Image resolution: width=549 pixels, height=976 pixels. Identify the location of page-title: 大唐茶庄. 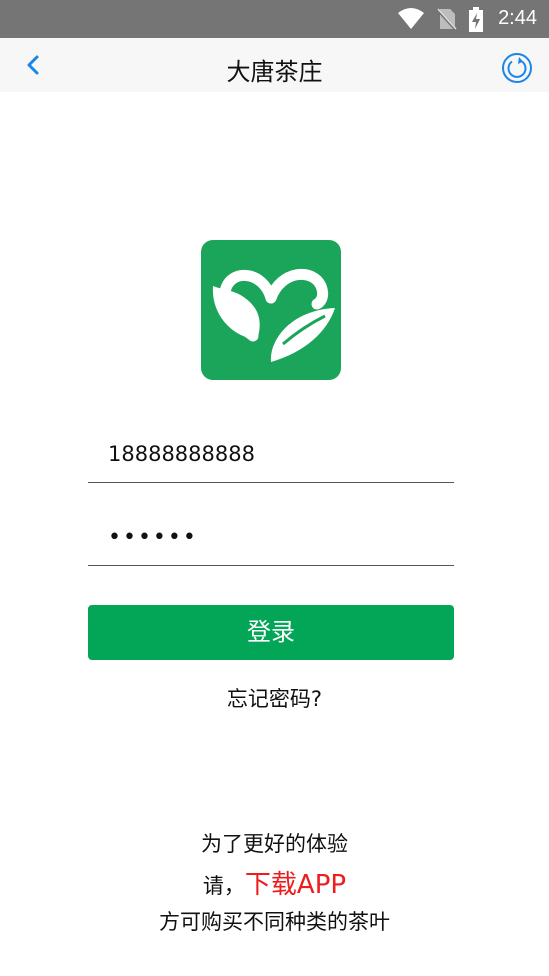
(274, 72).